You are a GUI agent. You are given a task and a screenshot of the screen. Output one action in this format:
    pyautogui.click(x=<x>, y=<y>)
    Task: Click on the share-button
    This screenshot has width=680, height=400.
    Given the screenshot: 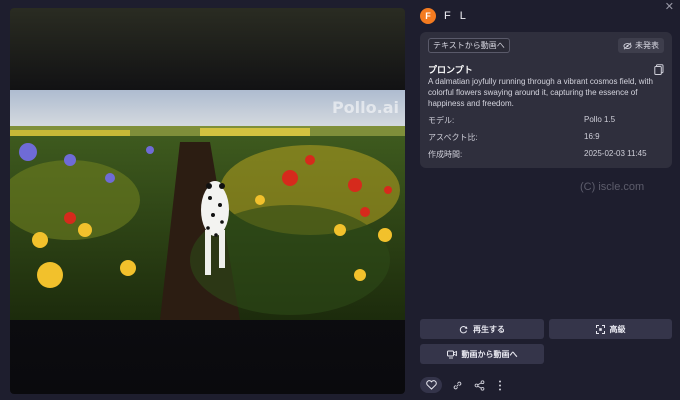 What is the action you would take?
    pyautogui.click(x=479, y=385)
    